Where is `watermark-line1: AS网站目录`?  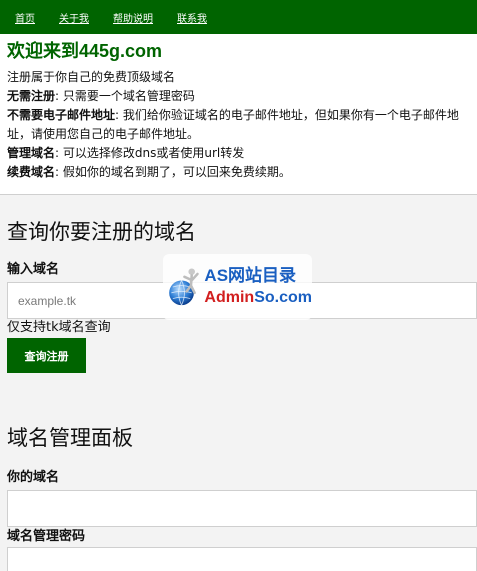 watermark-line1: AS网站目录 is located at coordinates (250, 275).